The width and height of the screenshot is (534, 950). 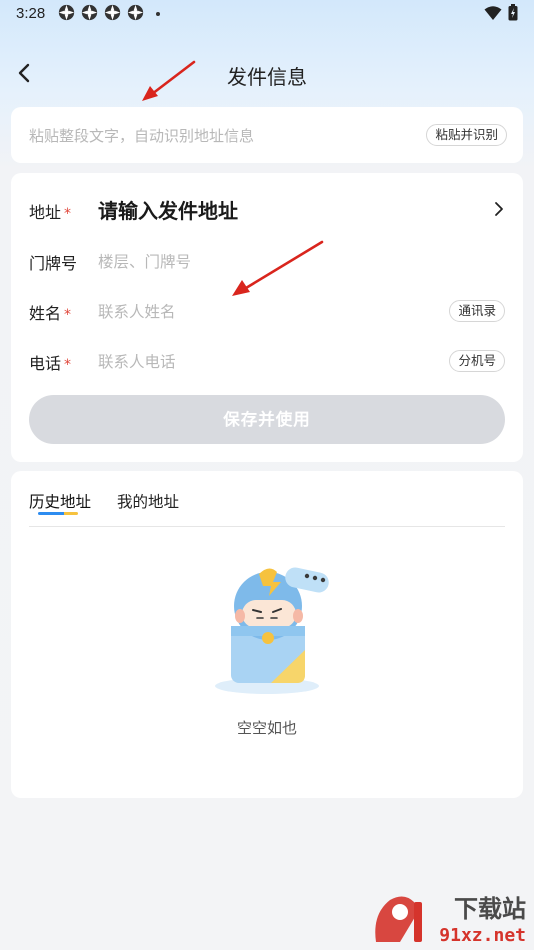 What do you see at coordinates (466, 135) in the screenshot?
I see `paste-recognize-button: 粘贴并识别` at bounding box center [466, 135].